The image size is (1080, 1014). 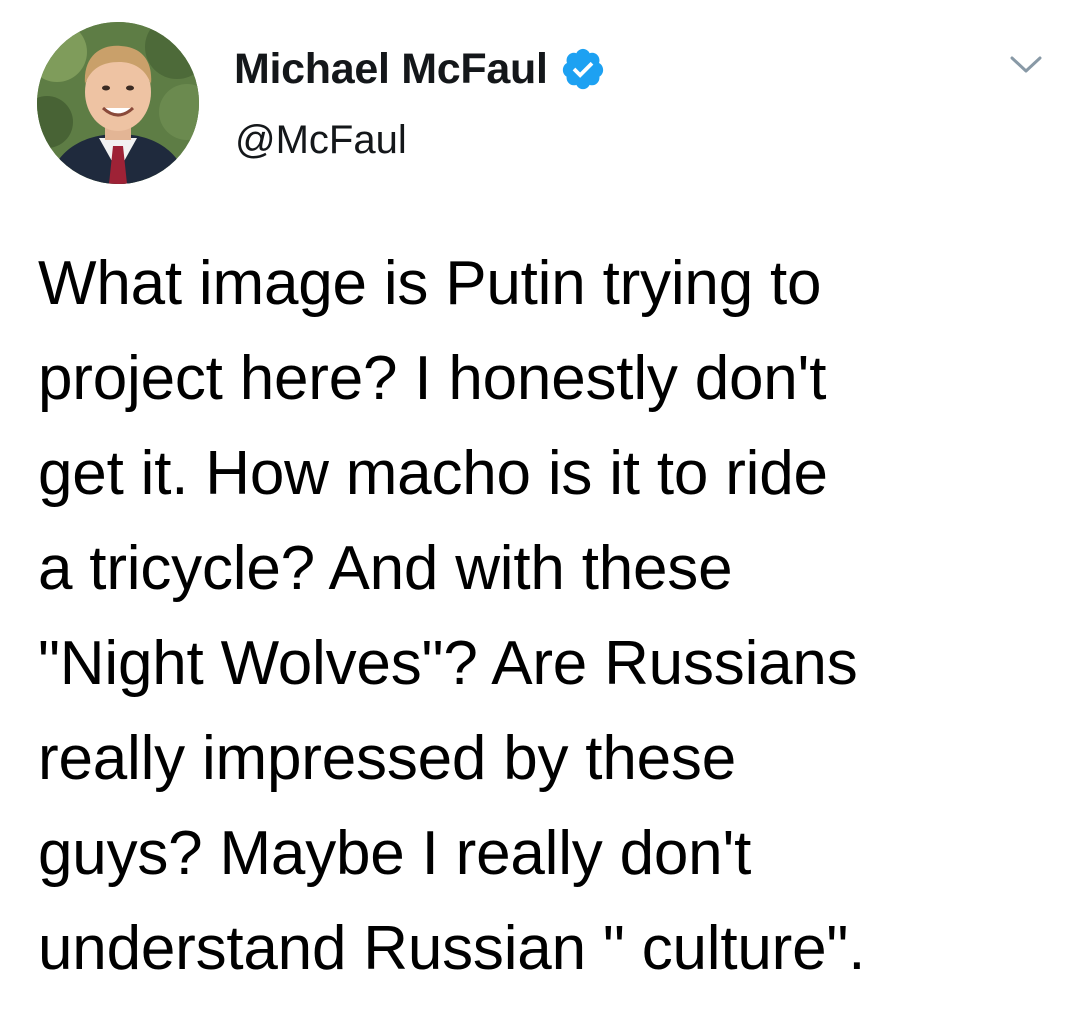 I want to click on profile-photo-icon, so click(x=118, y=103).